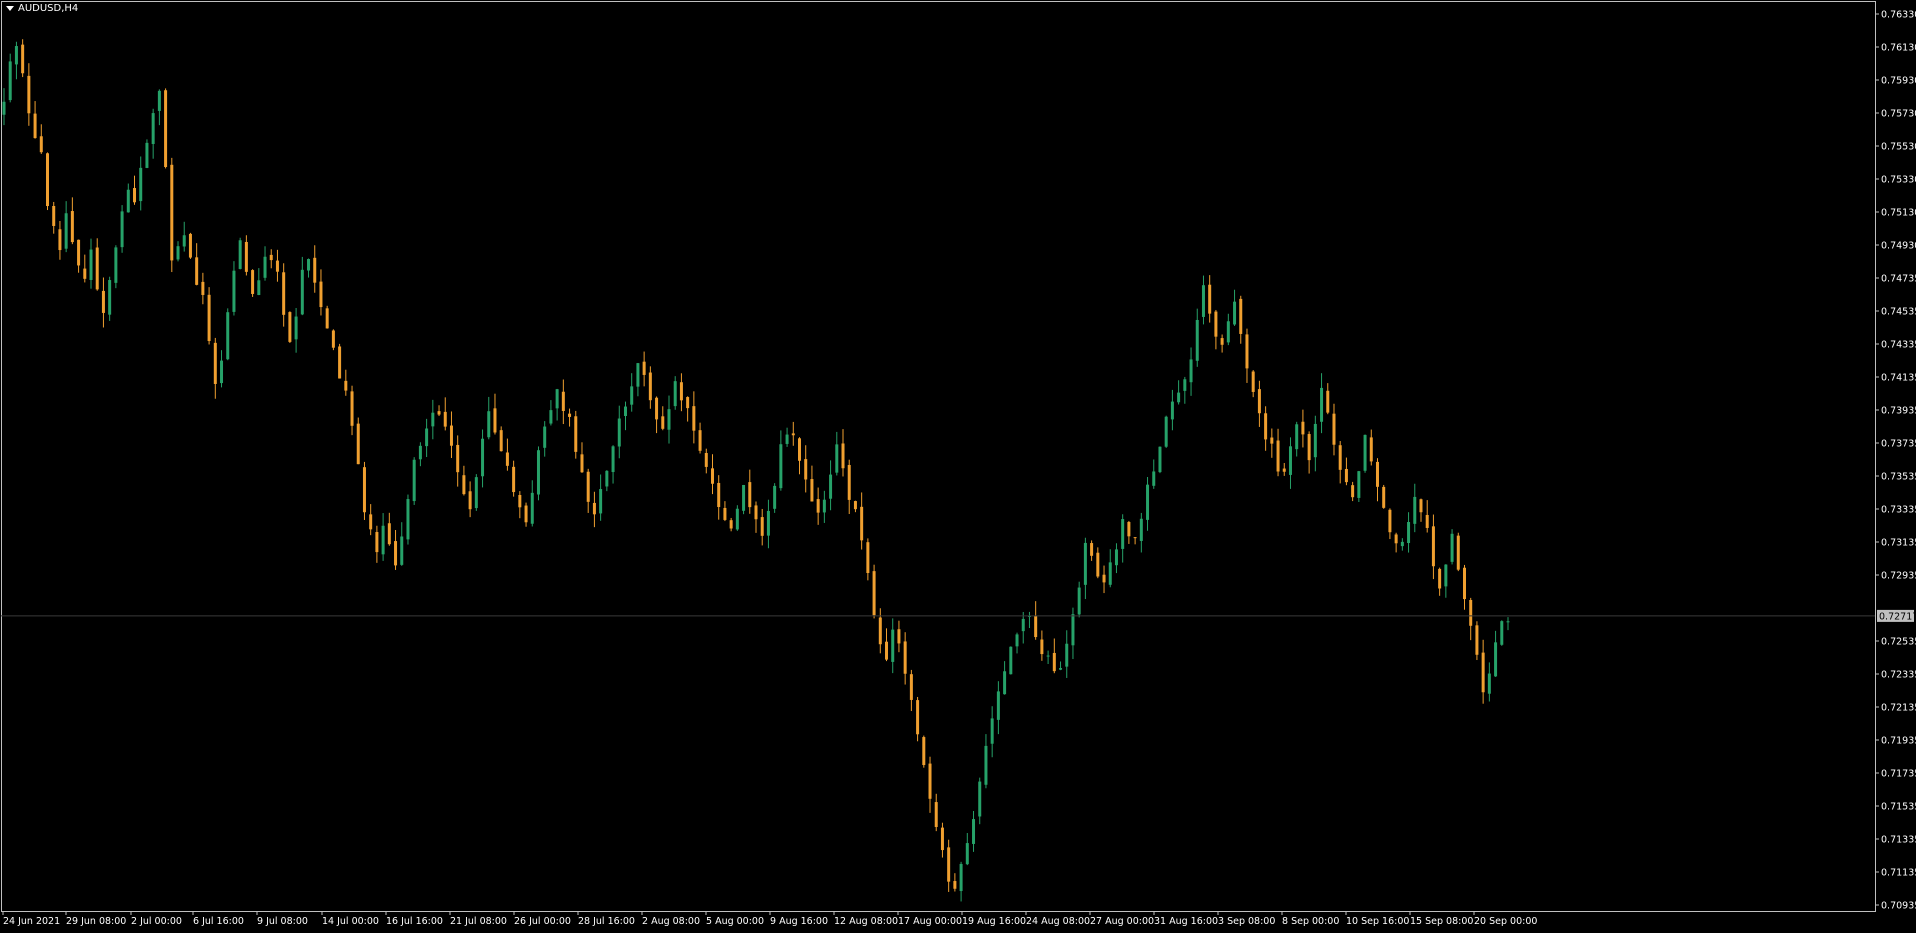 The image size is (1916, 933). Describe the element at coordinates (1898, 444) in the screenshot. I see `y-tick-label: 0.73735` at that location.